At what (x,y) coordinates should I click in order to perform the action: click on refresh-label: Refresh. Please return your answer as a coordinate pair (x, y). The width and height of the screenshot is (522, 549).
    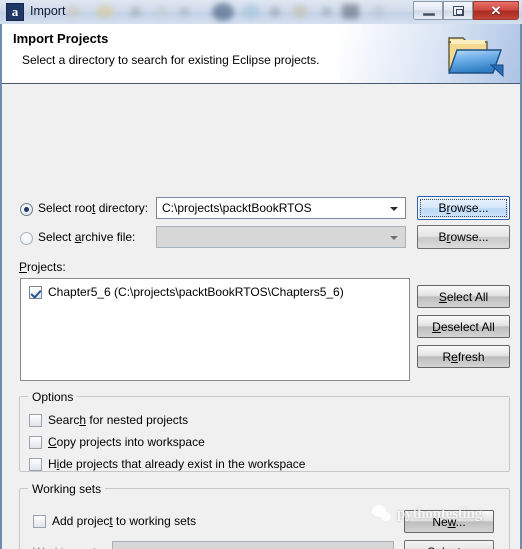
    Looking at the image, I should click on (463, 356).